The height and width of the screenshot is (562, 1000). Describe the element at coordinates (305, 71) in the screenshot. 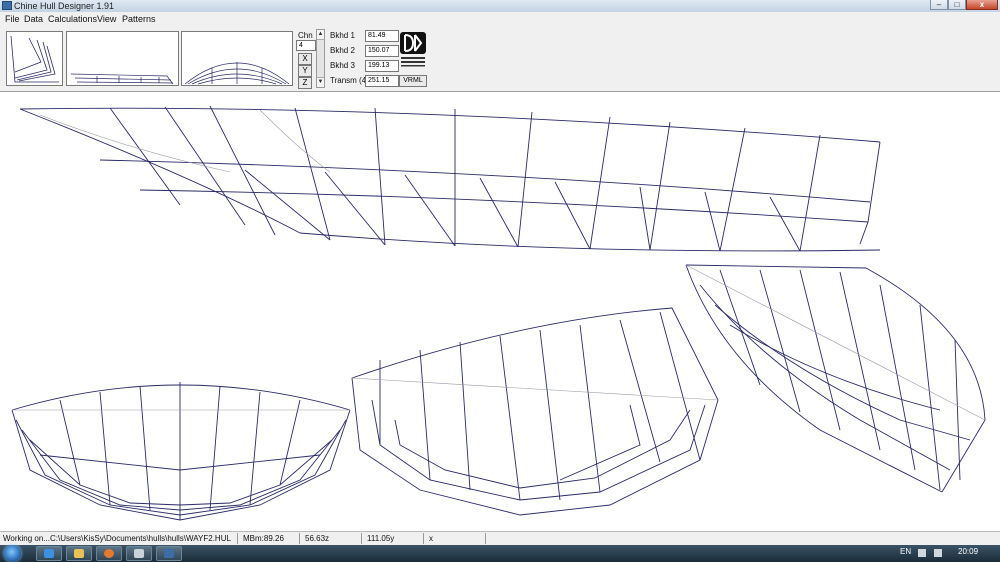

I see `y-axis-button: Y` at that location.